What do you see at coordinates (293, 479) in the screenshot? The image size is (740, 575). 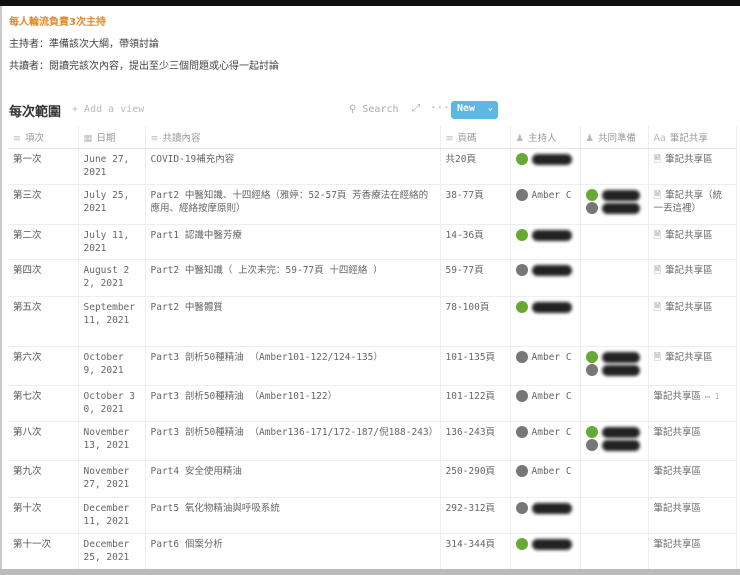 I see `content-cell: Part4 安全使用精油` at bounding box center [293, 479].